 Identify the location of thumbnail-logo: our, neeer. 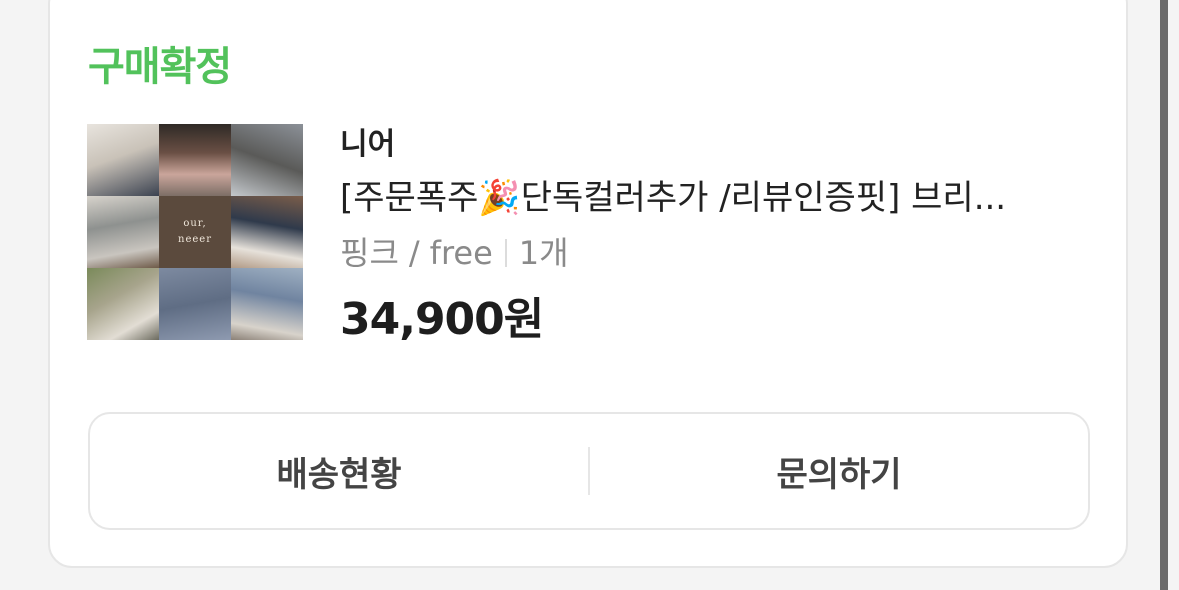
(195, 232).